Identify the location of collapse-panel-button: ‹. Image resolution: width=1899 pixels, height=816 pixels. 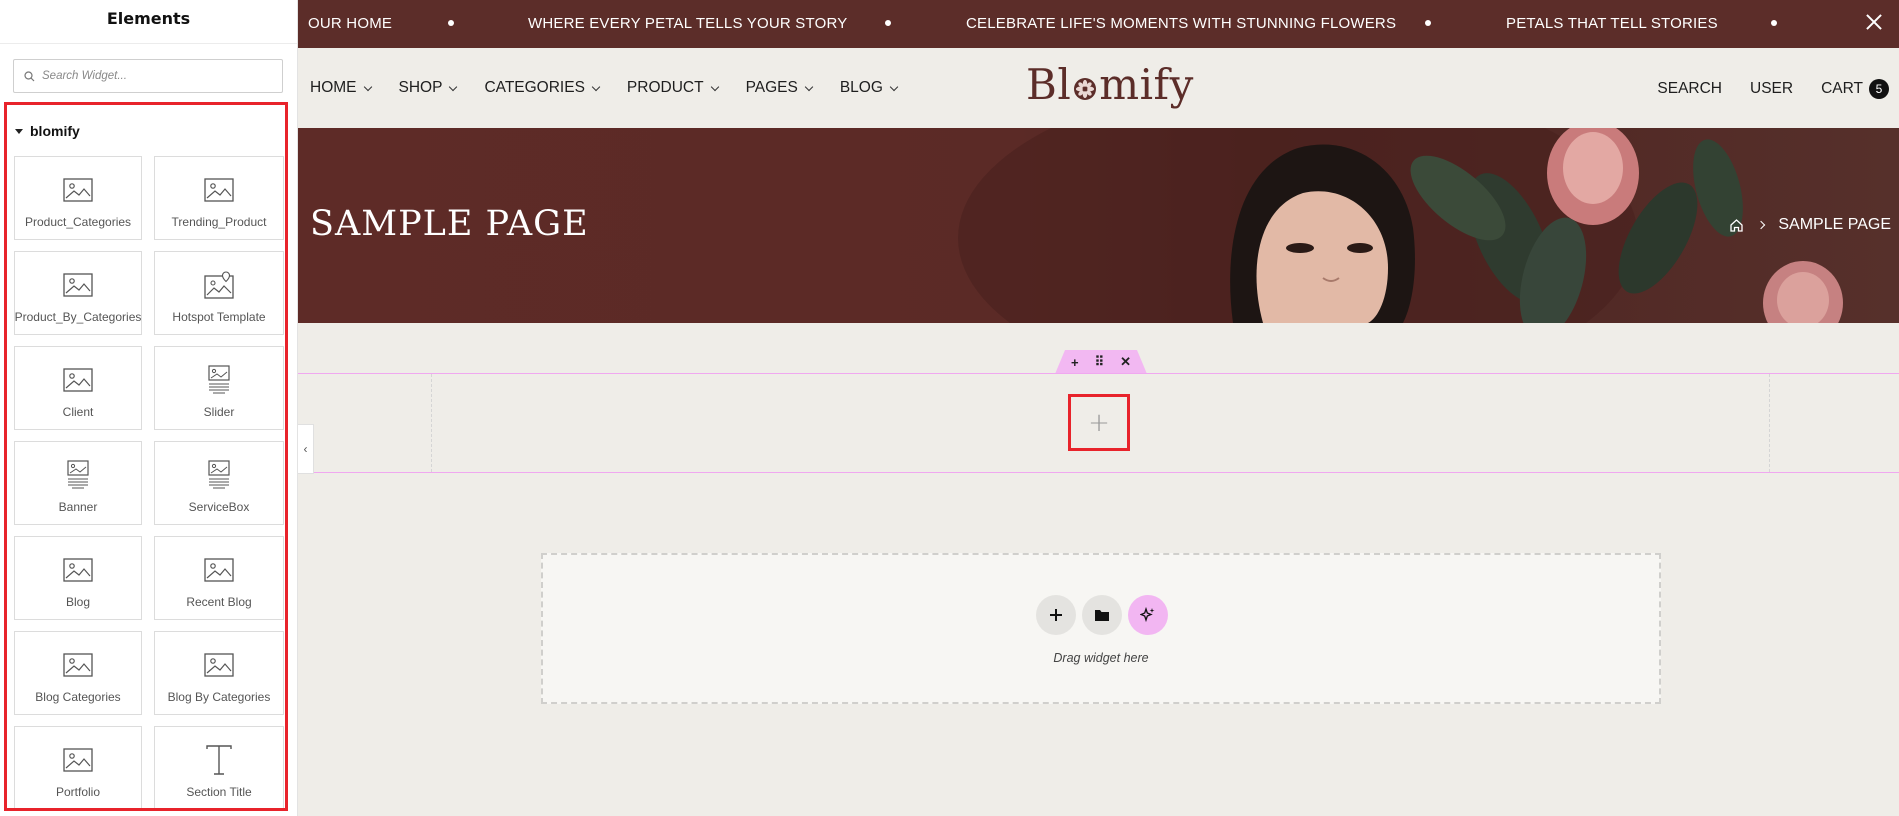
(306, 449).